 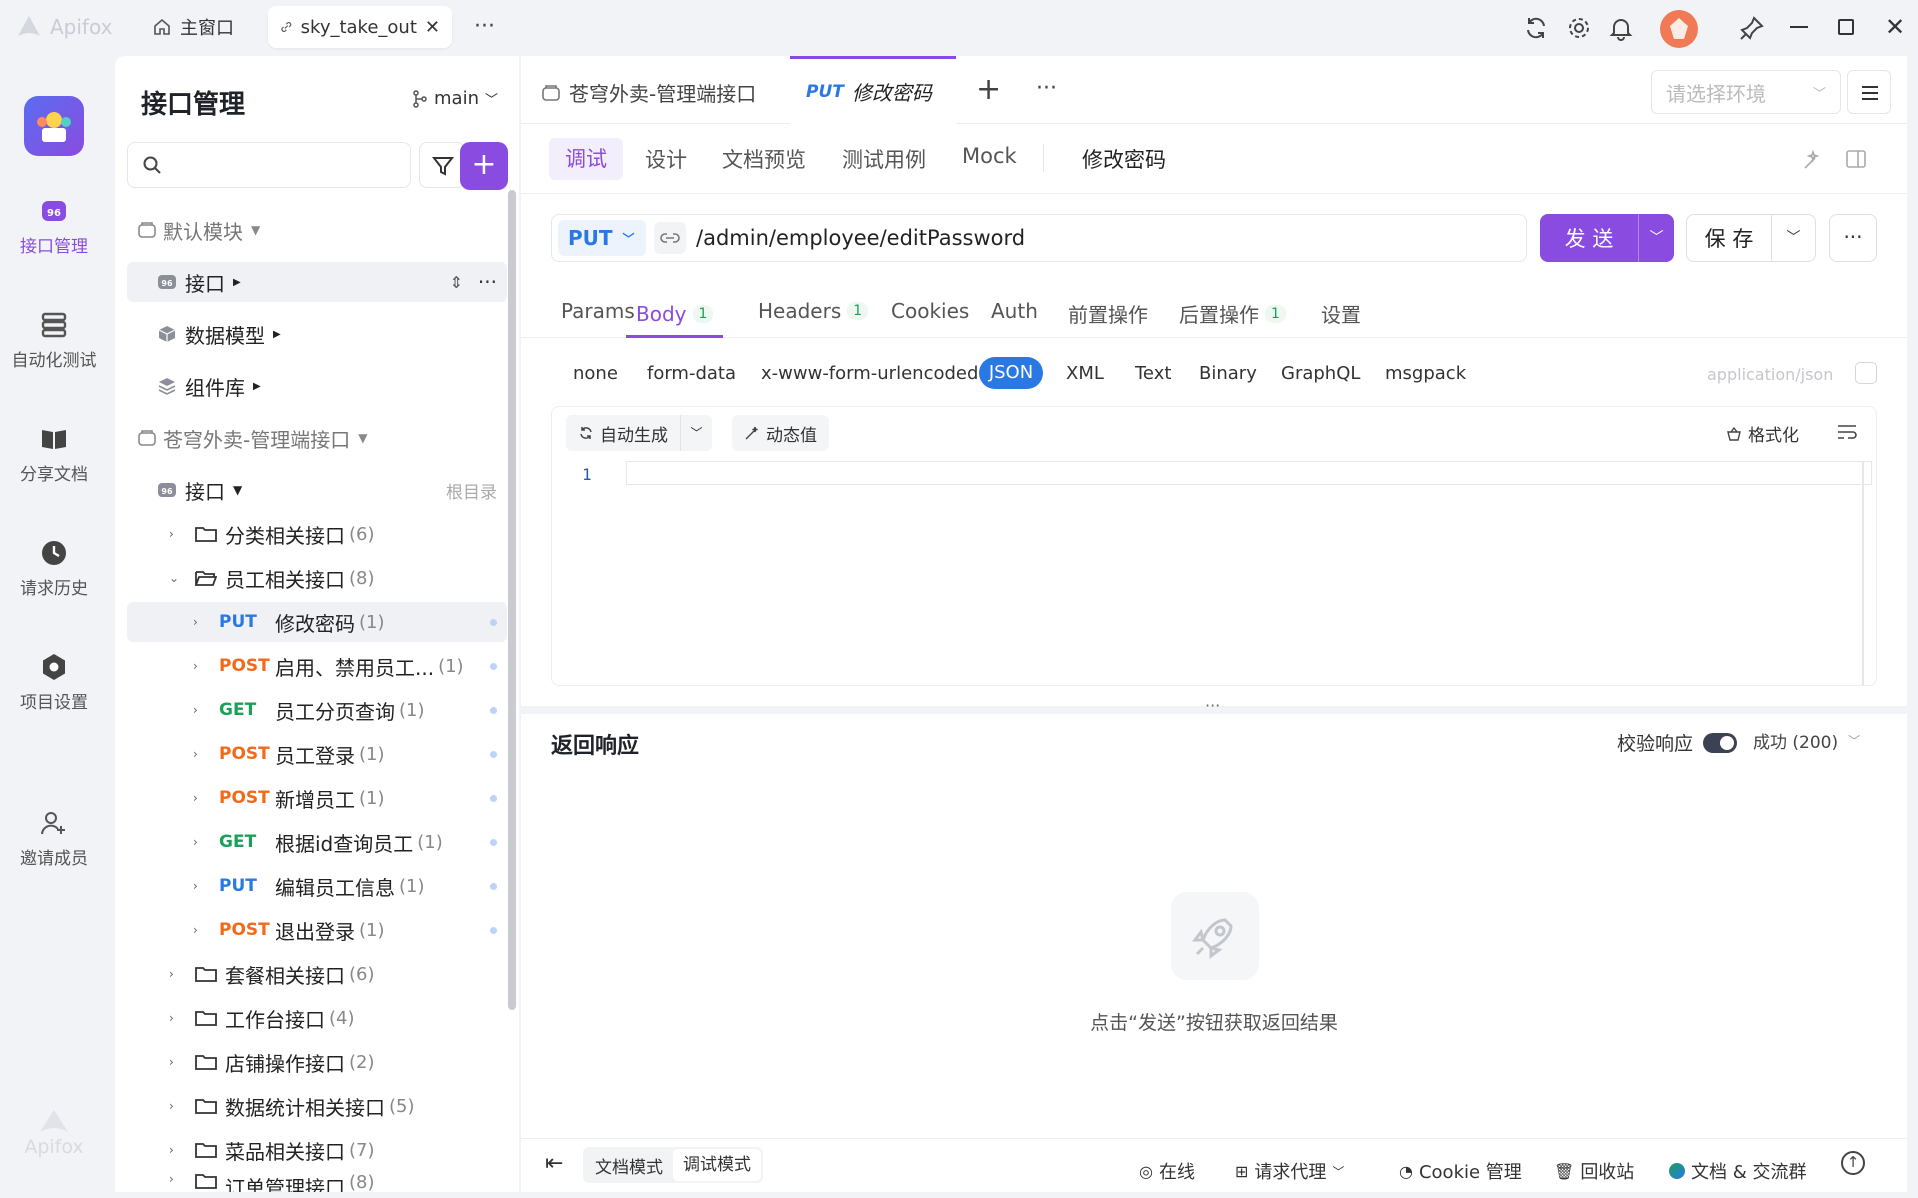 What do you see at coordinates (54, 838) in the screenshot?
I see `rail-item-invite: 邀请成员` at bounding box center [54, 838].